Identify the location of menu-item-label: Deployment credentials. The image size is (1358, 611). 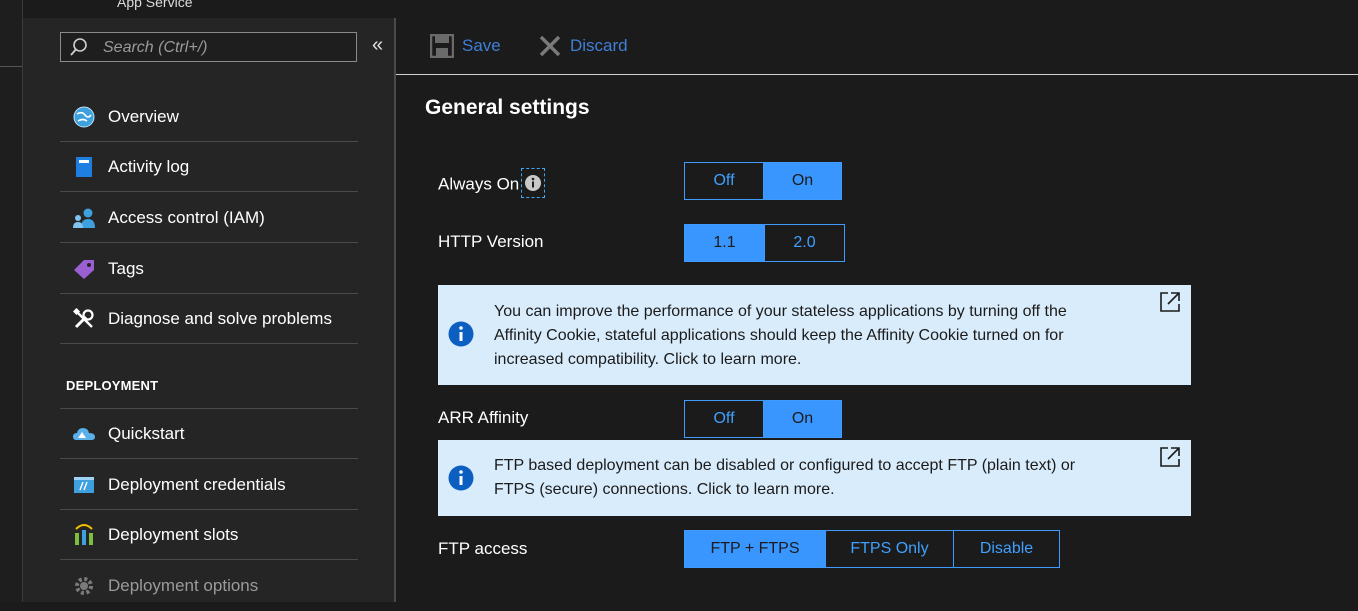
(197, 484).